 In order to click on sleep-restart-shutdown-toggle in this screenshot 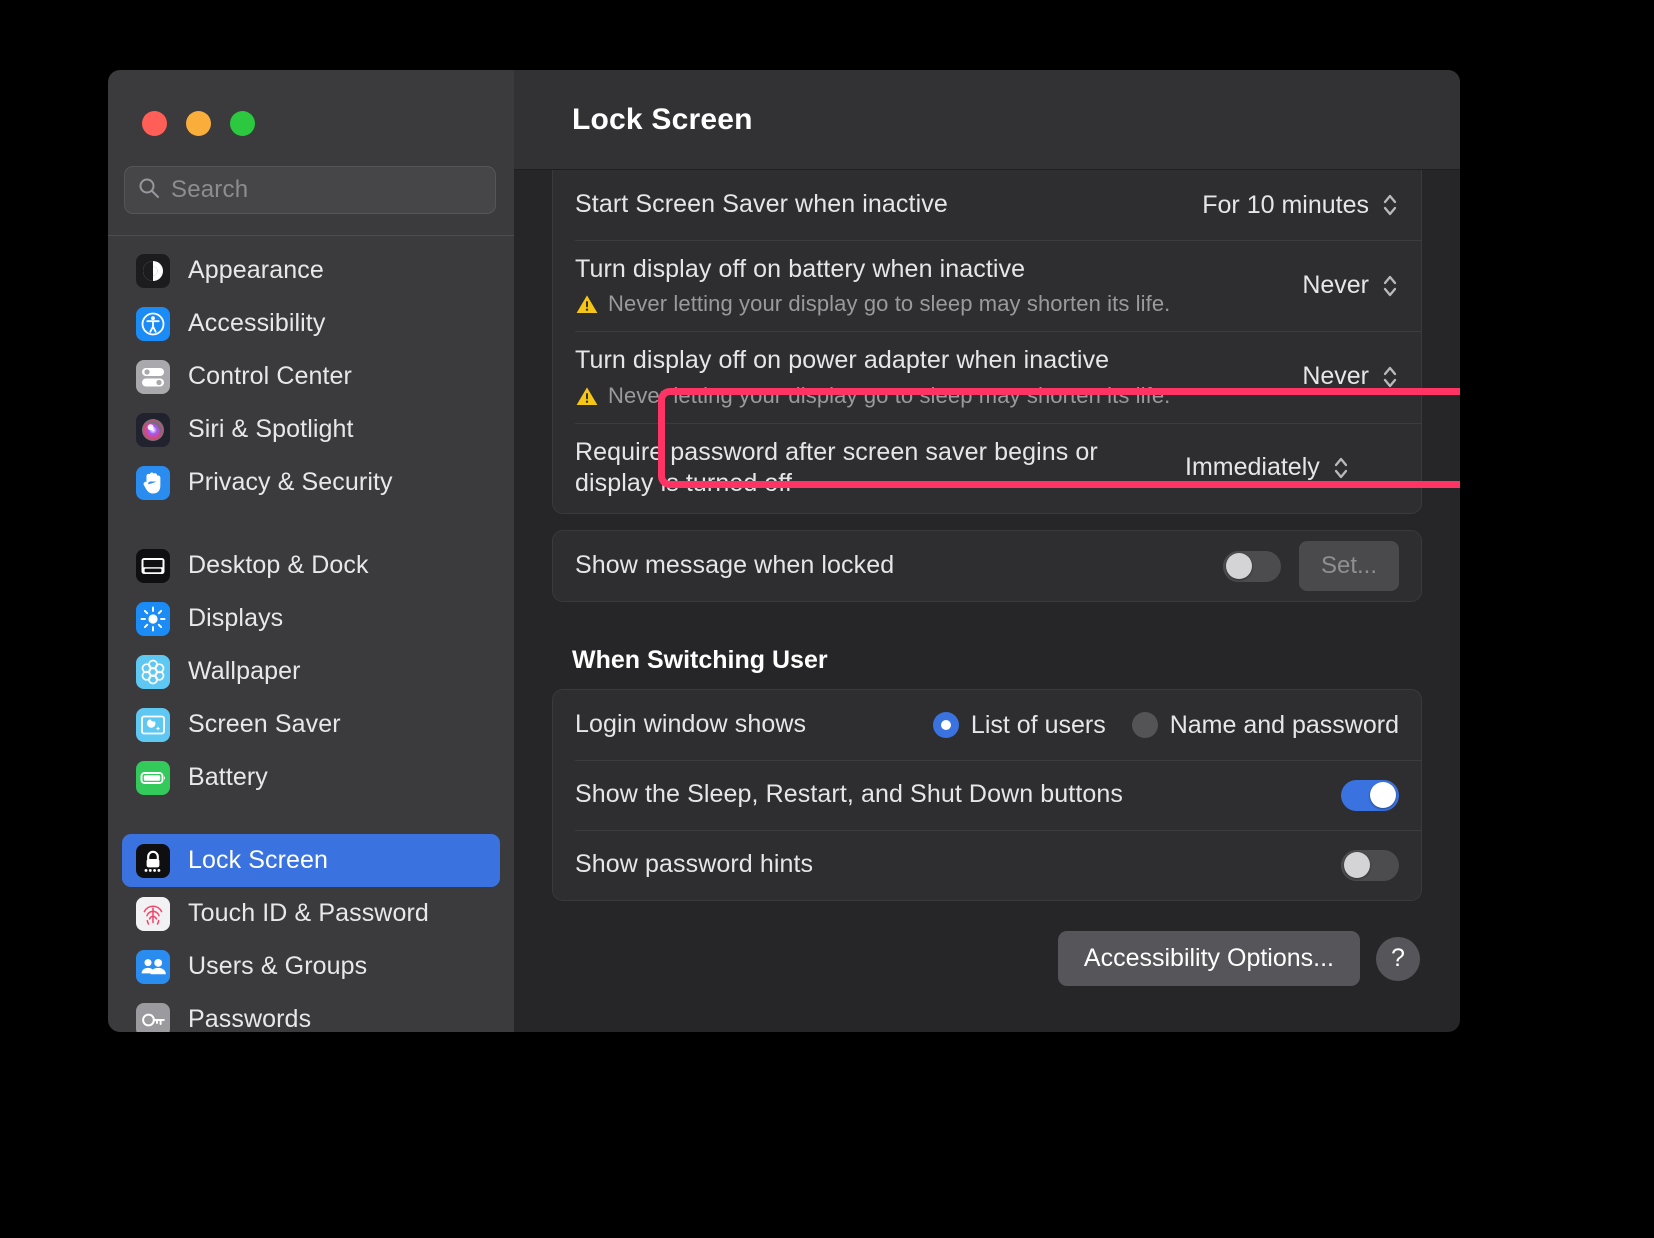, I will do `click(1370, 795)`.